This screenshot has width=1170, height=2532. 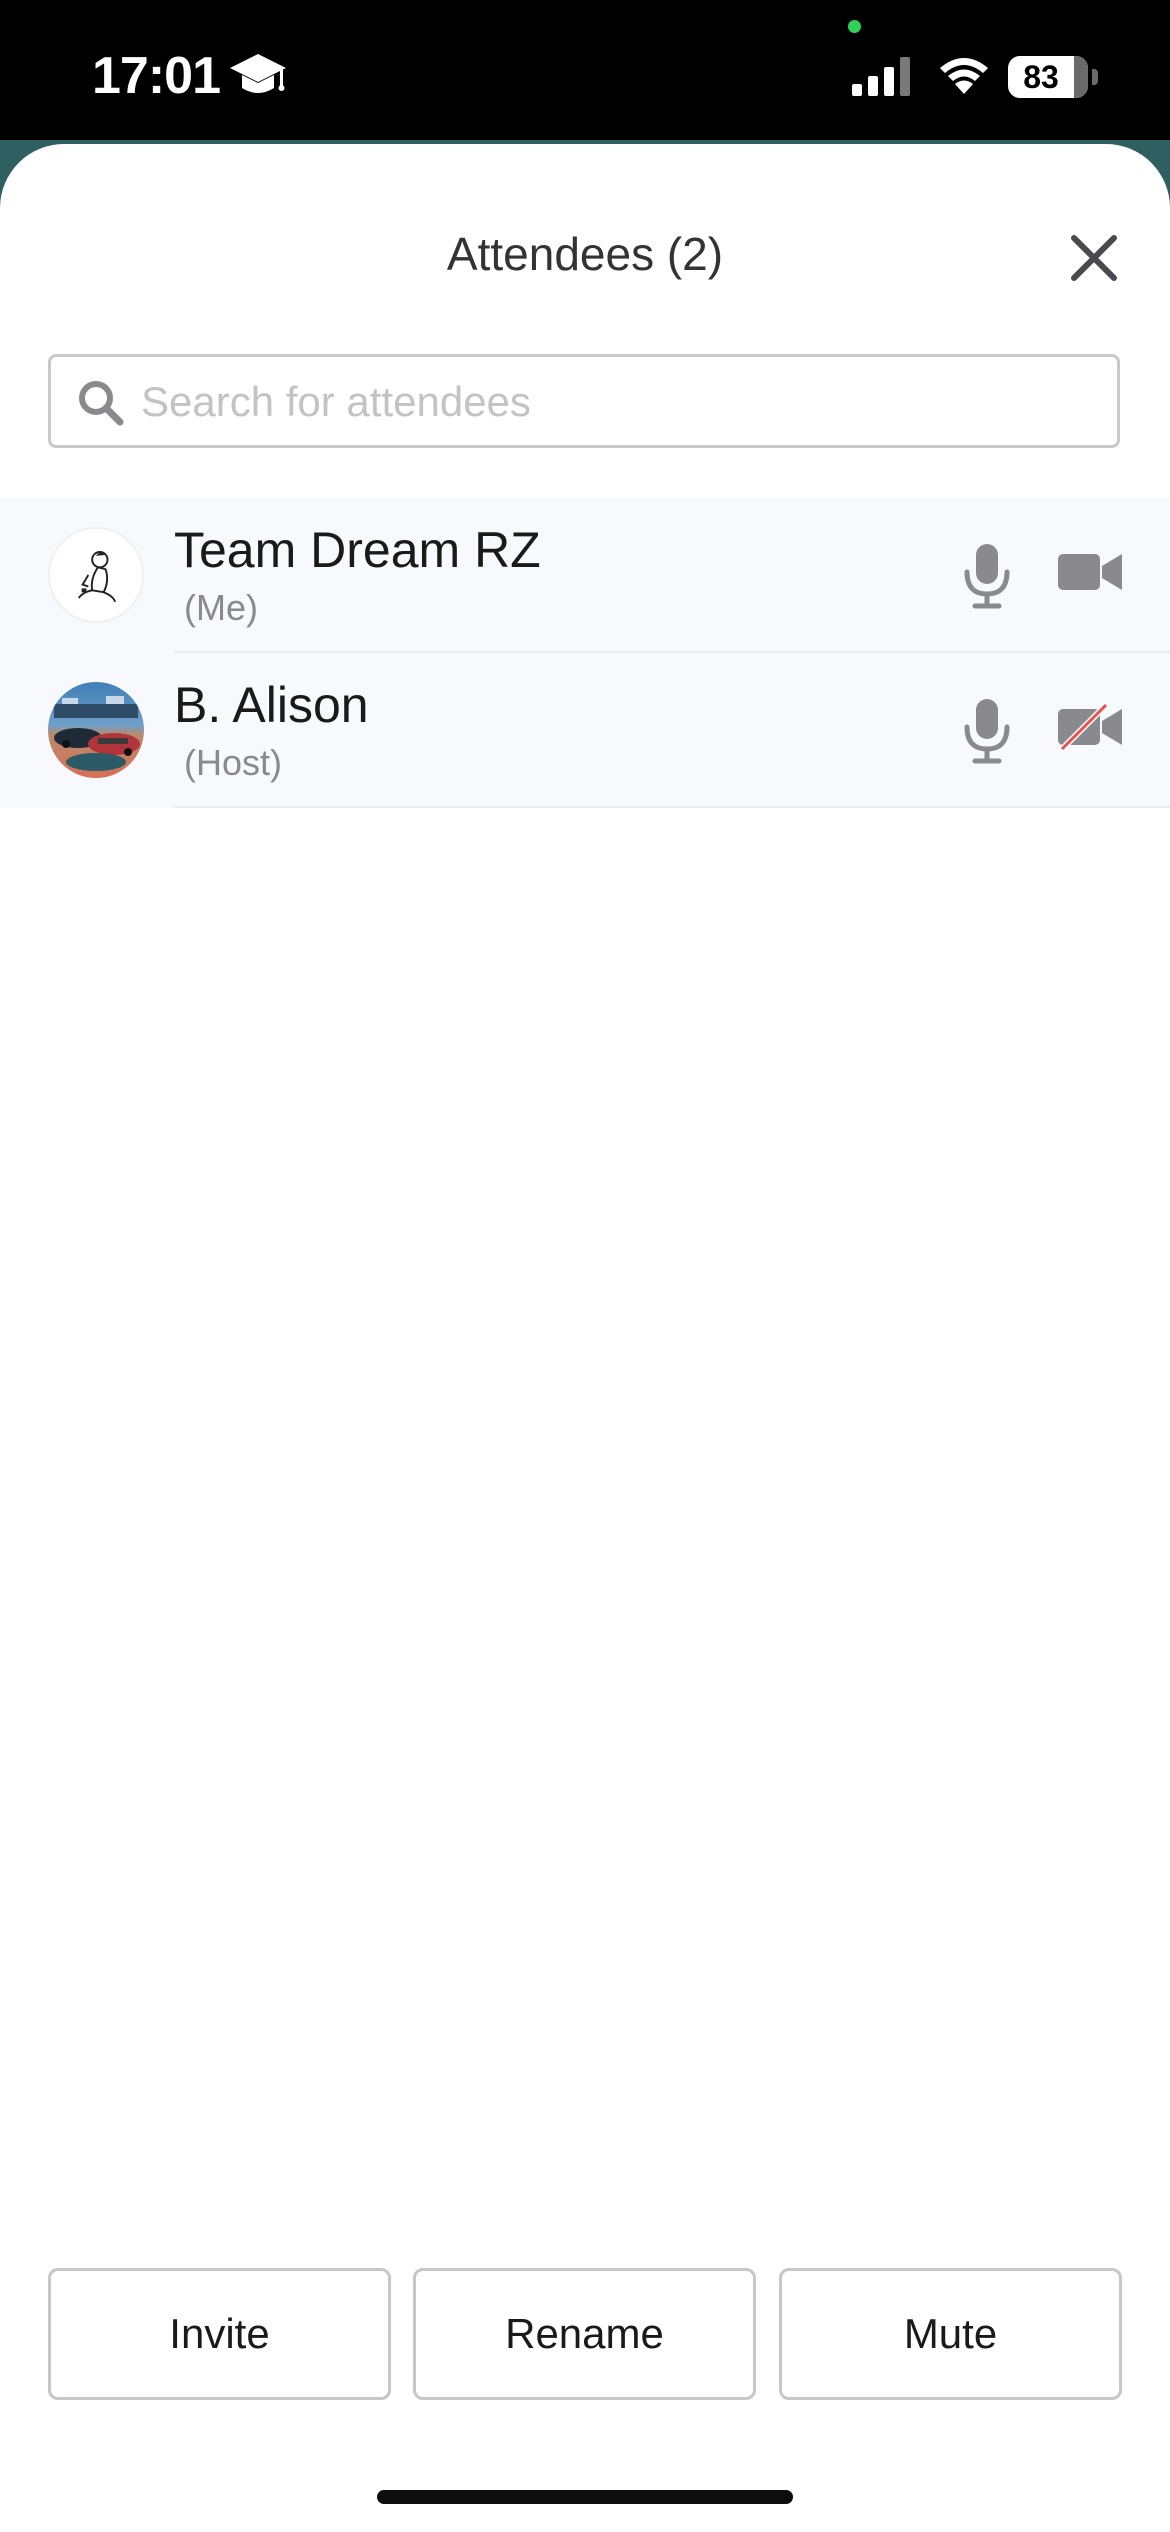 I want to click on action-bar: Invite Rename Mute, so click(x=585, y=2334).